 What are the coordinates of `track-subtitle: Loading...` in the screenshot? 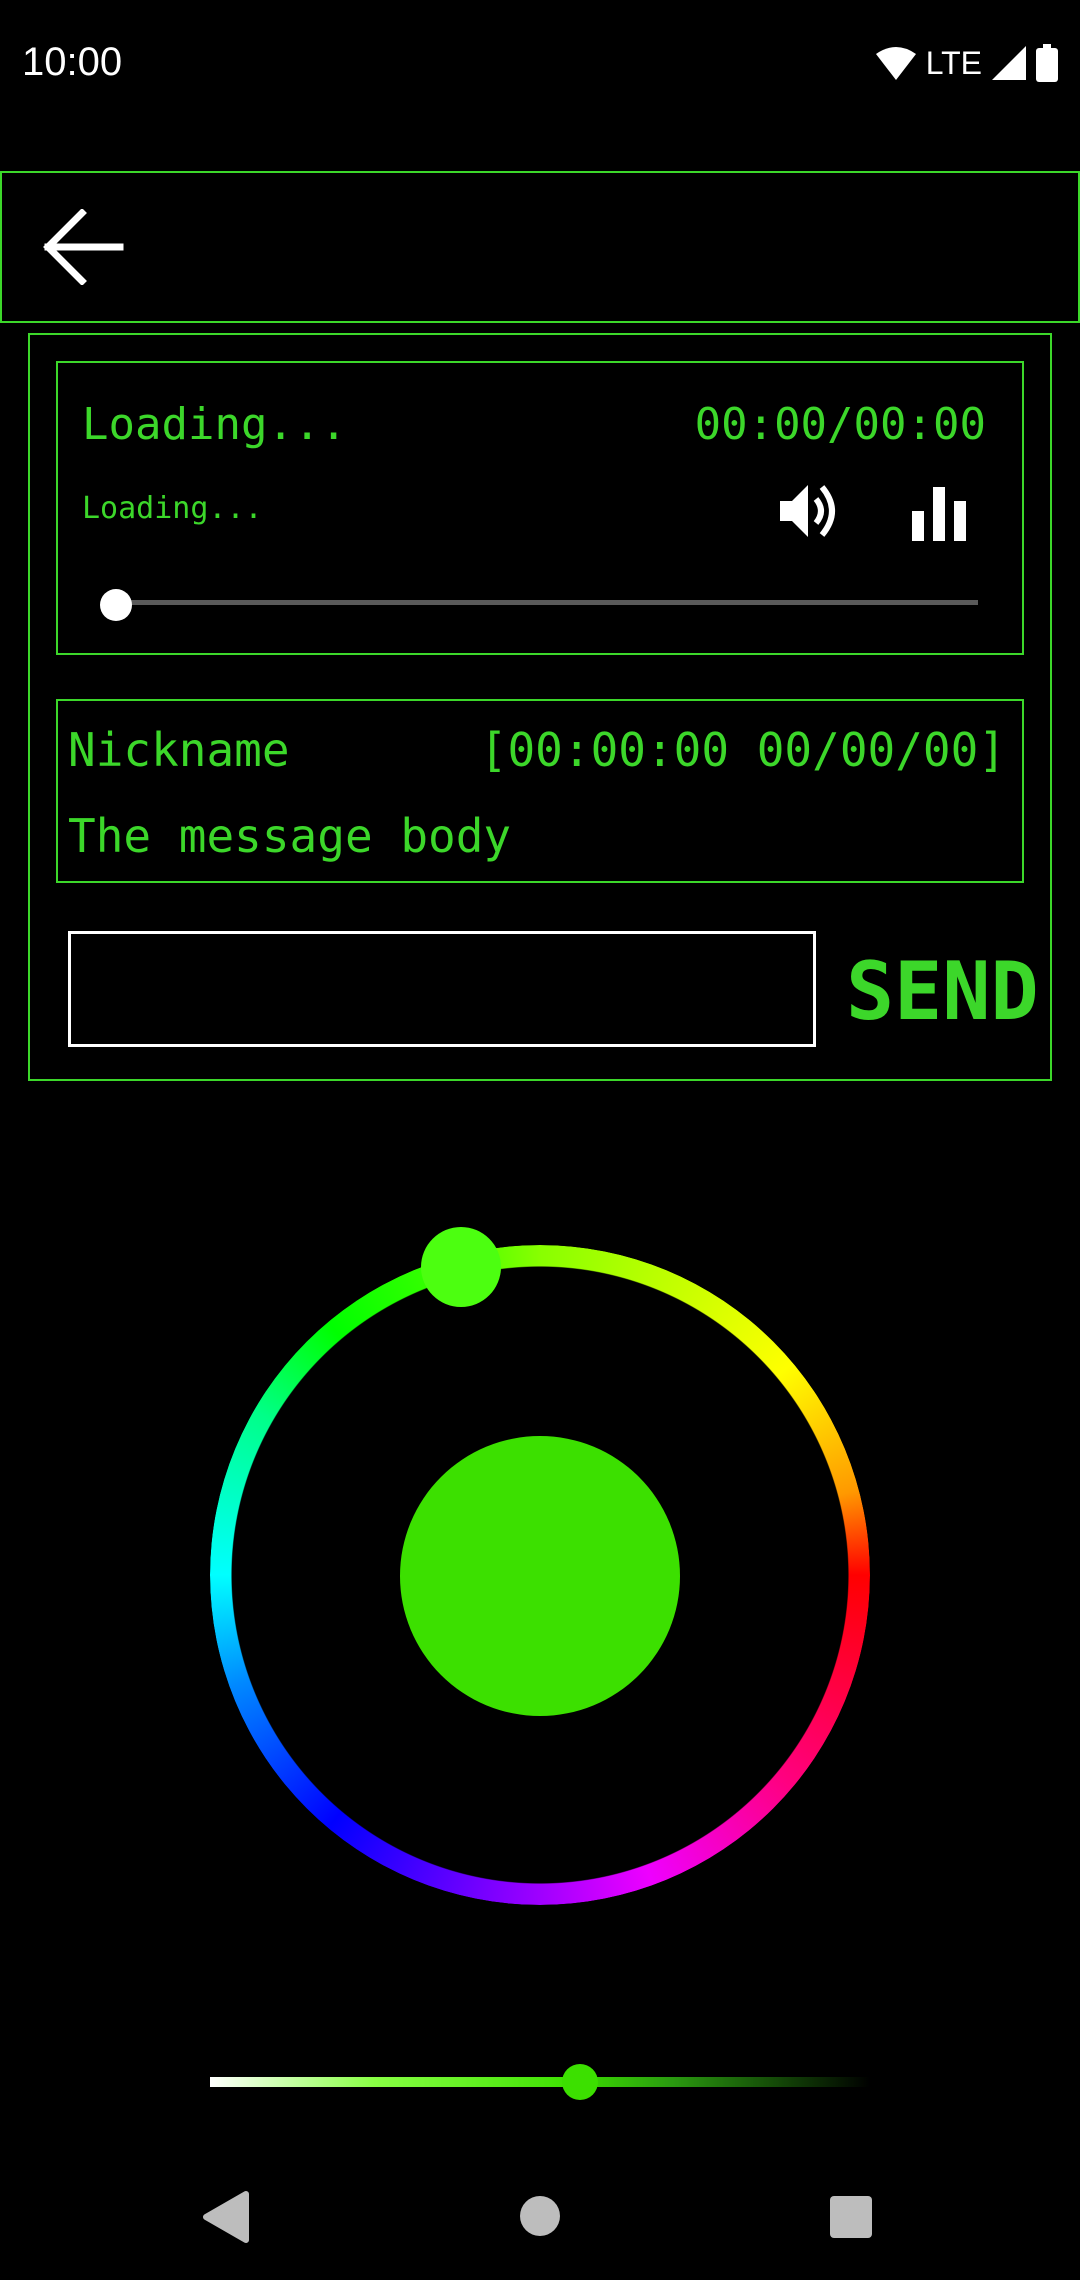 It's located at (172, 508).